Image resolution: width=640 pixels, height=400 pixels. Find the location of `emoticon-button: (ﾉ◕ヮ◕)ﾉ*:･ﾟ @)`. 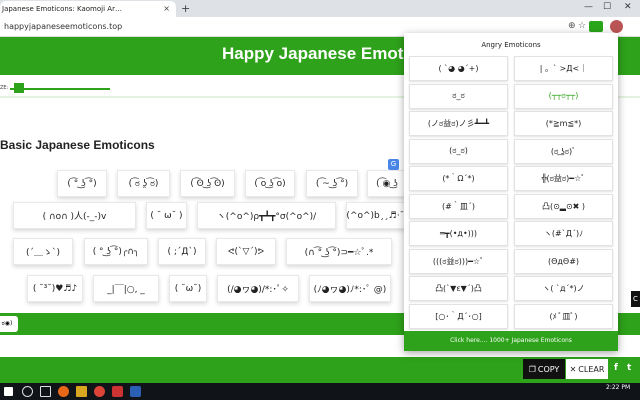

emoticon-button: (ﾉ◕ヮ◕)ﾉ*:･ﾟ @) is located at coordinates (350, 288).